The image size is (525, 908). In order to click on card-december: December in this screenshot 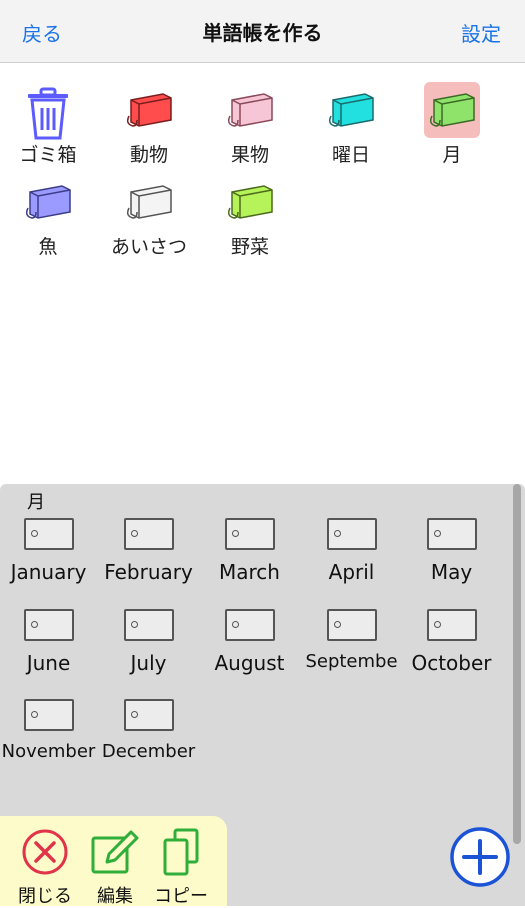, I will do `click(148, 730)`.